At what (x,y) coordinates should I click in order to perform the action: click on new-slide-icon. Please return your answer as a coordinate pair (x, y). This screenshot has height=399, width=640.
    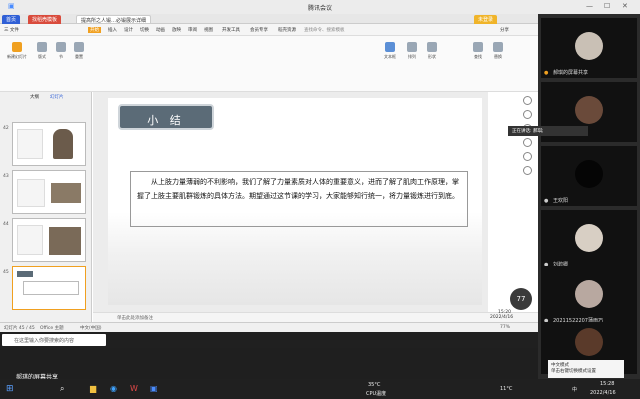
    Looking at the image, I should click on (17, 47).